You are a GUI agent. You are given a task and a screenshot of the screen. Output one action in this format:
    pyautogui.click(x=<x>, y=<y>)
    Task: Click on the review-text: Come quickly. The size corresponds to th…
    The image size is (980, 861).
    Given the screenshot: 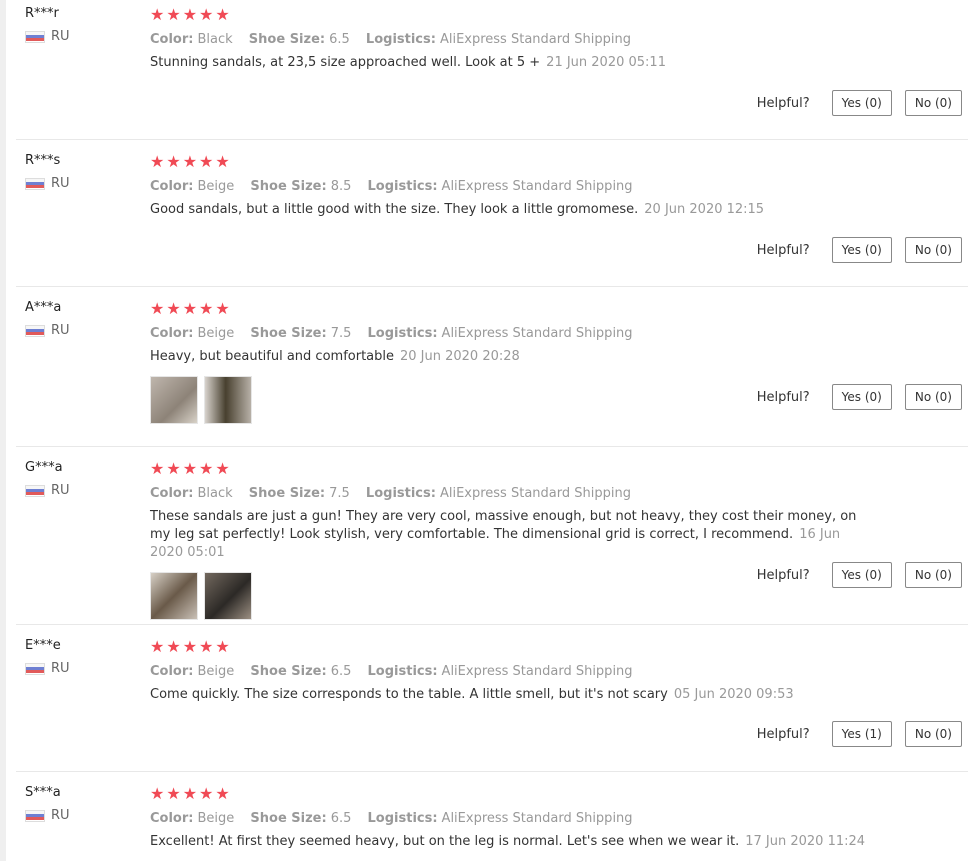 What is the action you would take?
    pyautogui.click(x=510, y=695)
    